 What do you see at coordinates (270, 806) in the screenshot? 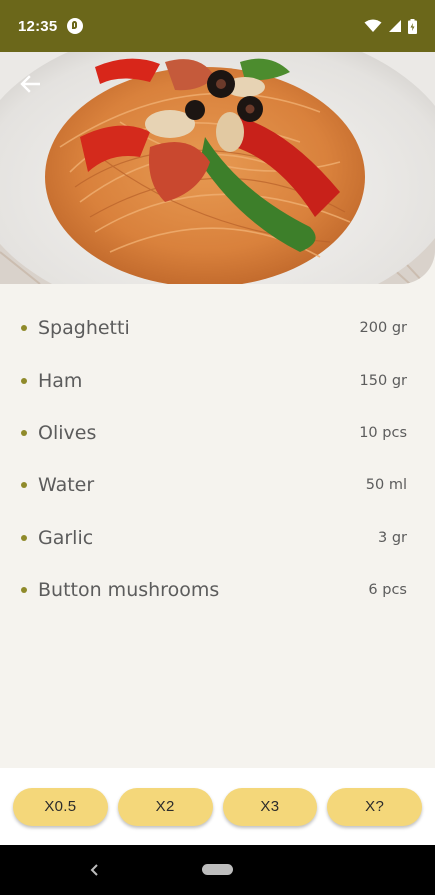
I see `multiply-3-button: X3` at bounding box center [270, 806].